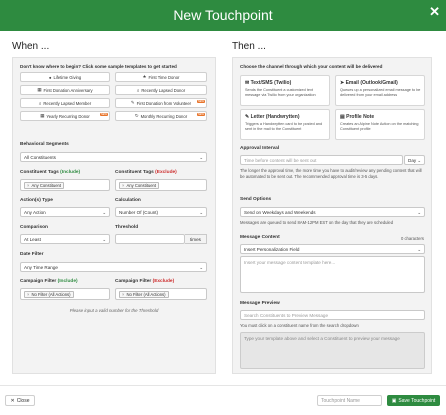  I want to click on template-label: Yearly Recurring Donor, so click(68, 116).